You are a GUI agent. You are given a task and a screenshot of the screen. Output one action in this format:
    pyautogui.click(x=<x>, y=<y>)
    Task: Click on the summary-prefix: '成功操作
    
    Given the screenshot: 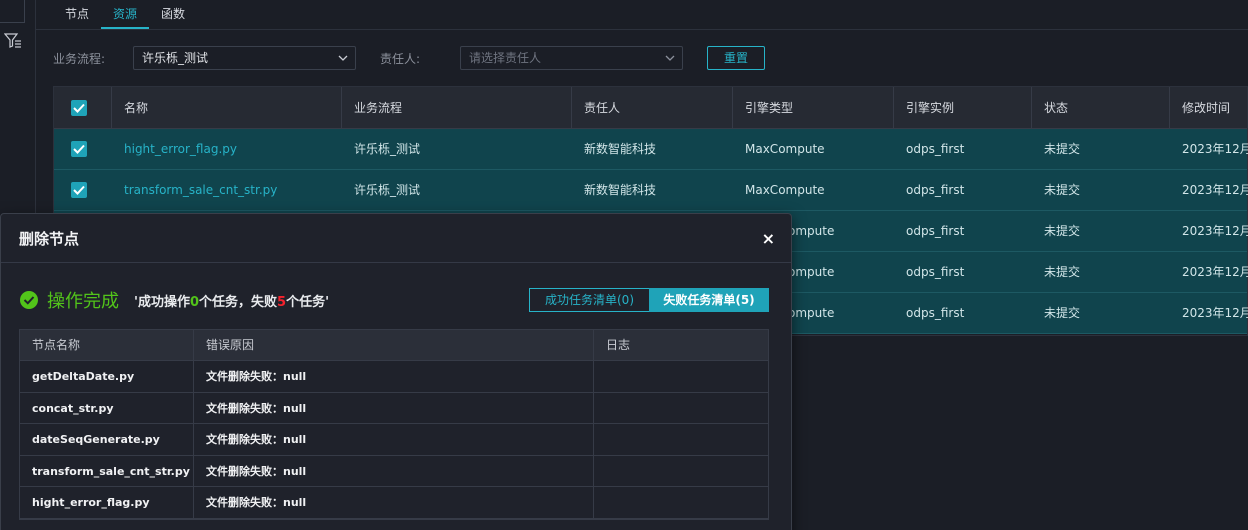 What is the action you would take?
    pyautogui.click(x=162, y=302)
    